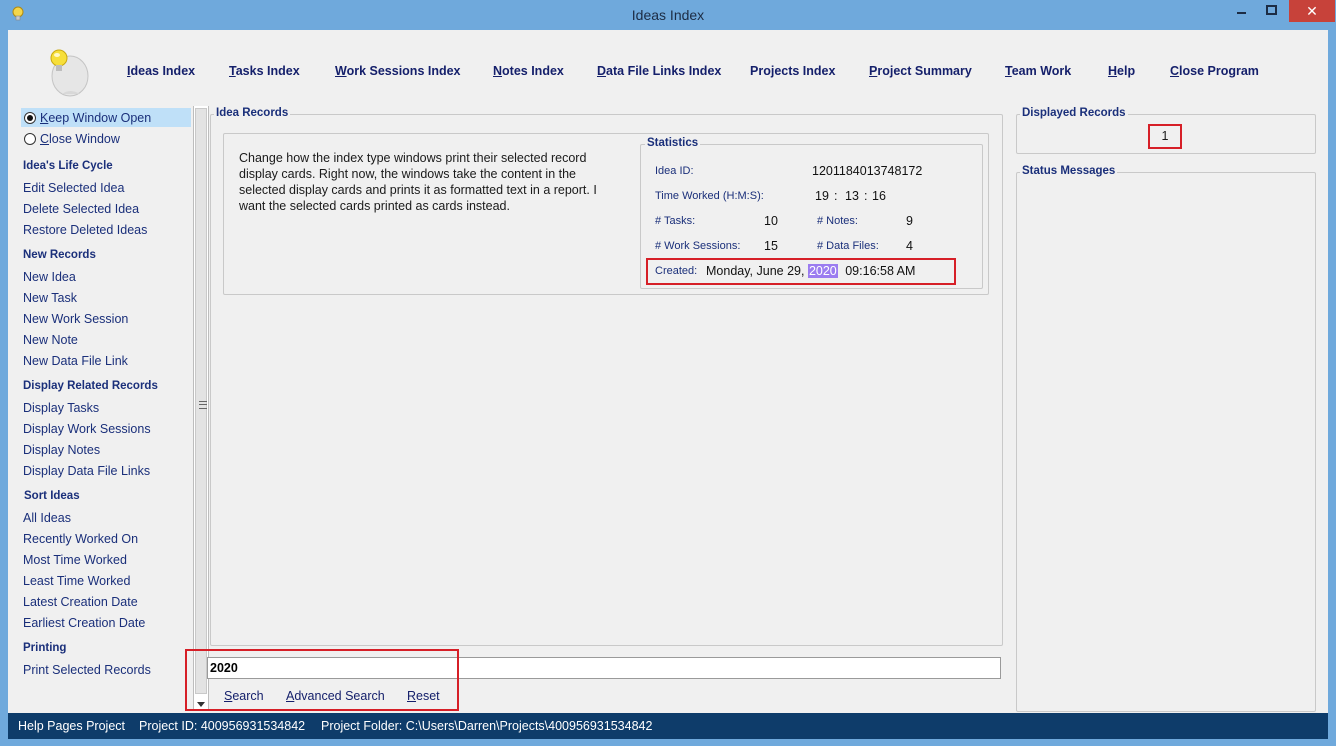 This screenshot has height=746, width=1336. Describe the element at coordinates (698, 246) in the screenshot. I see `work-sessions-label: # Work Sessions:` at that location.